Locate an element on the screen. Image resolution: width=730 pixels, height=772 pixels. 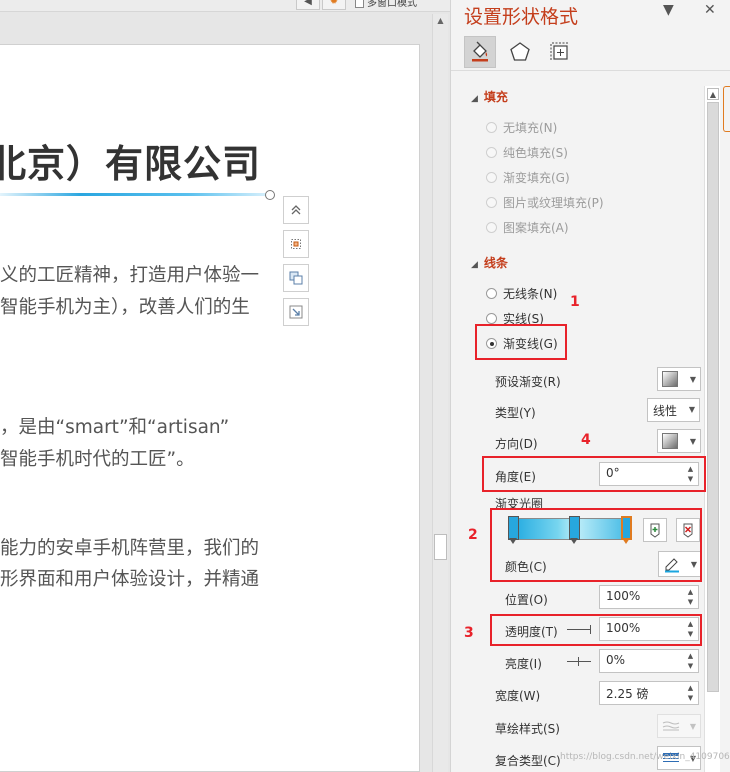
radio-label: 图片或纹理填充(P) is located at coordinates (553, 203).